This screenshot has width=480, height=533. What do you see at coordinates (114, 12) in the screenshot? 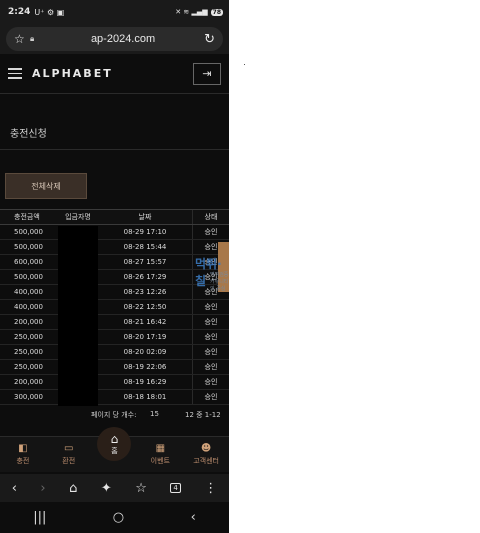
I see `status-bar: 2:24 U⁺ ⚙ ▣ ✕ ≋ ▂▄▆ 78` at bounding box center [114, 12].